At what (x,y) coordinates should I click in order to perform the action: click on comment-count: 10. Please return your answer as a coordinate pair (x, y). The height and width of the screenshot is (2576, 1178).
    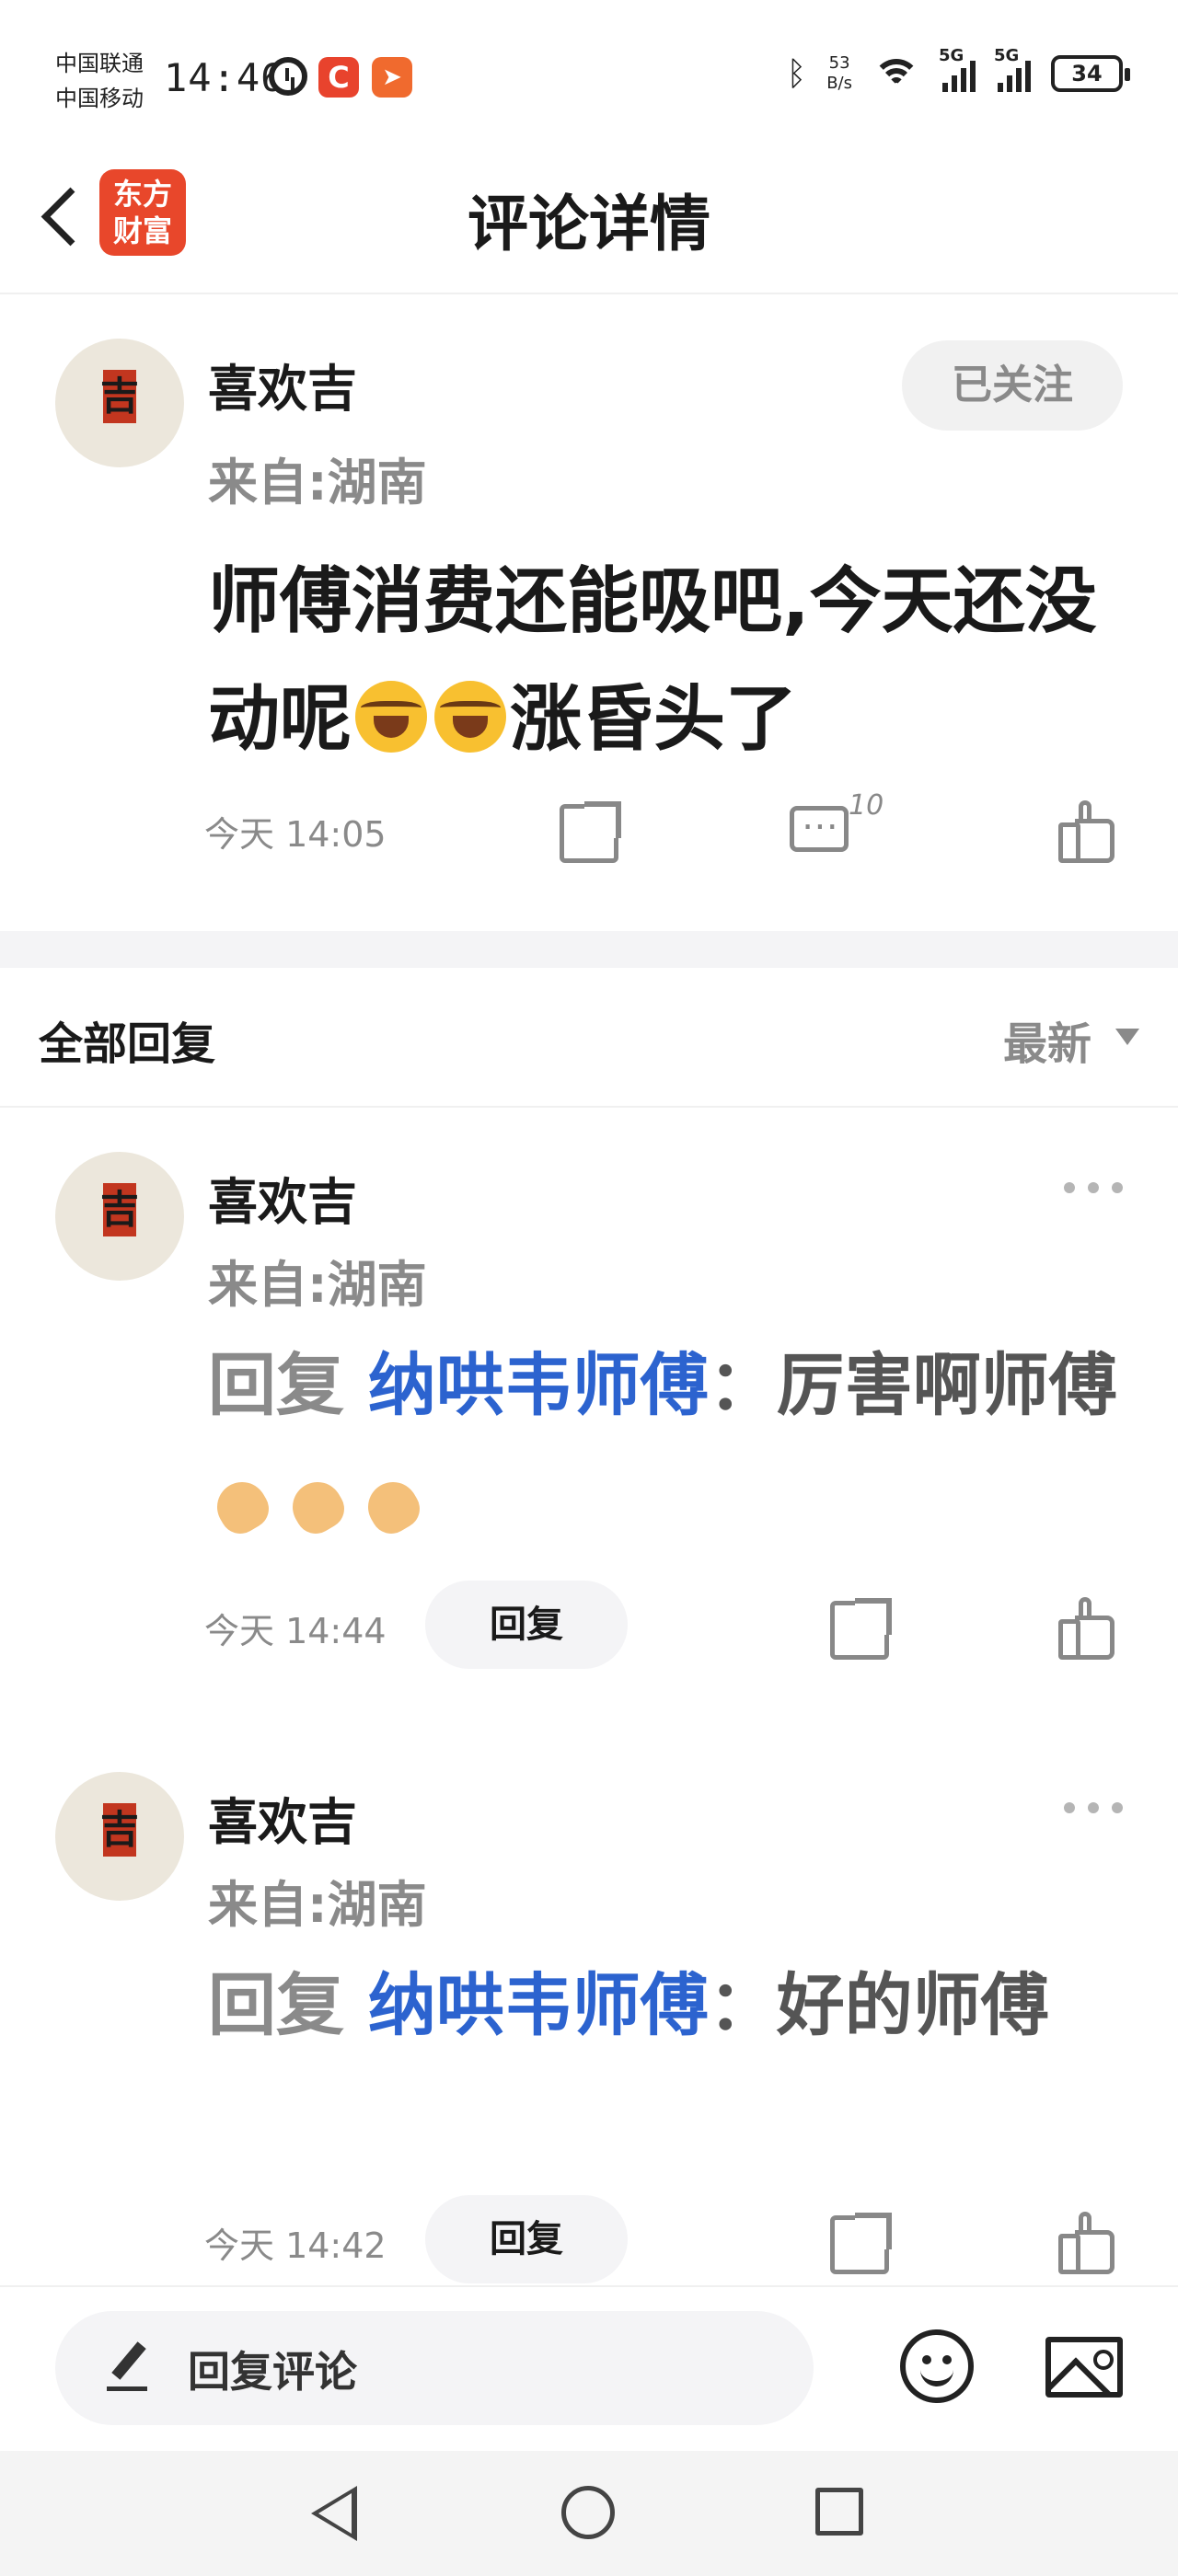
    Looking at the image, I should click on (866, 805).